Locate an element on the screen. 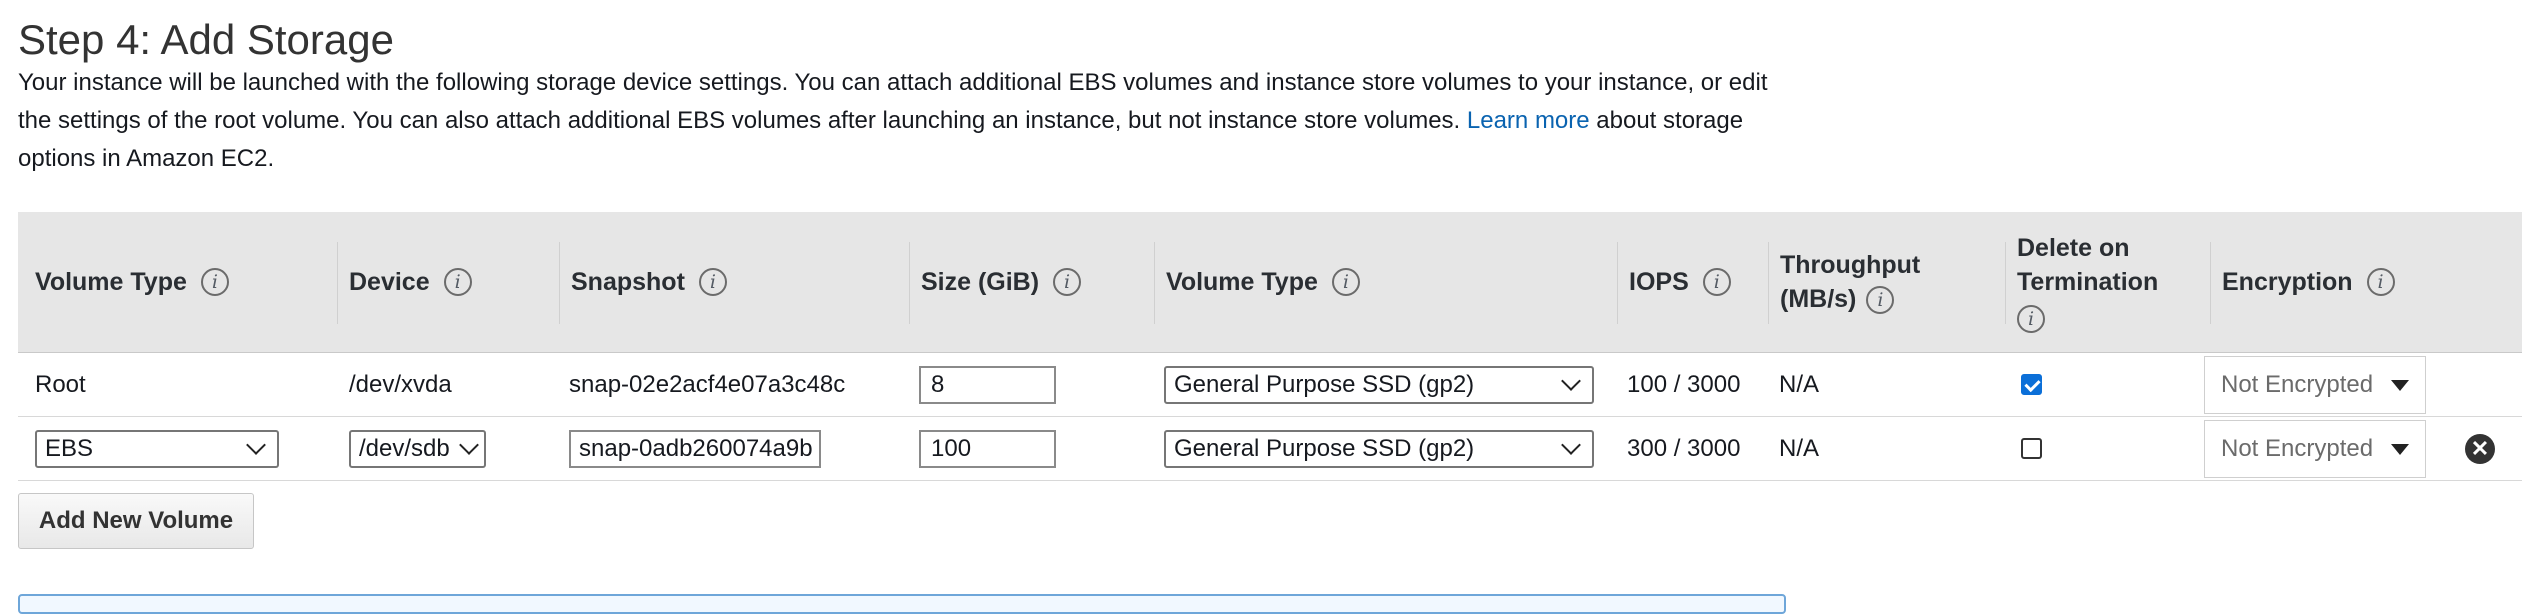  header-throughput: Throughput (MB/s) i is located at coordinates (1859, 282).